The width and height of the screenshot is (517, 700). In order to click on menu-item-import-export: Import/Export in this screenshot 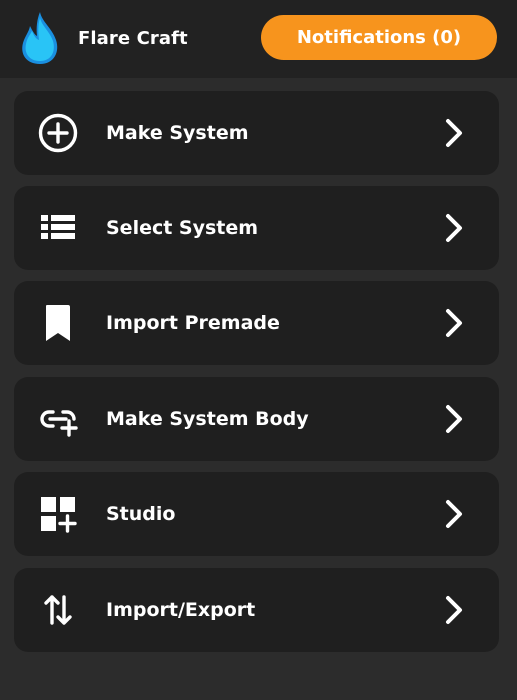, I will do `click(256, 610)`.